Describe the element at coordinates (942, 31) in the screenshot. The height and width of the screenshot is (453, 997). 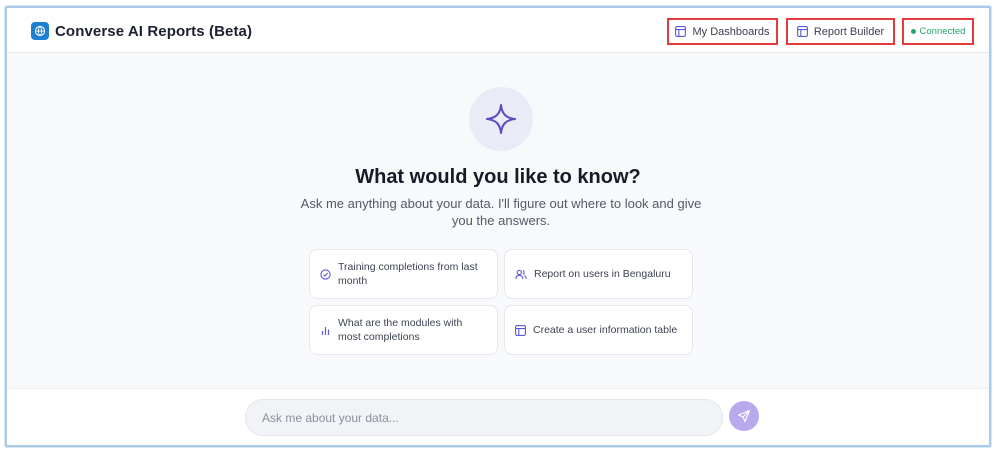
I see `connection-status-label: Connected` at that location.